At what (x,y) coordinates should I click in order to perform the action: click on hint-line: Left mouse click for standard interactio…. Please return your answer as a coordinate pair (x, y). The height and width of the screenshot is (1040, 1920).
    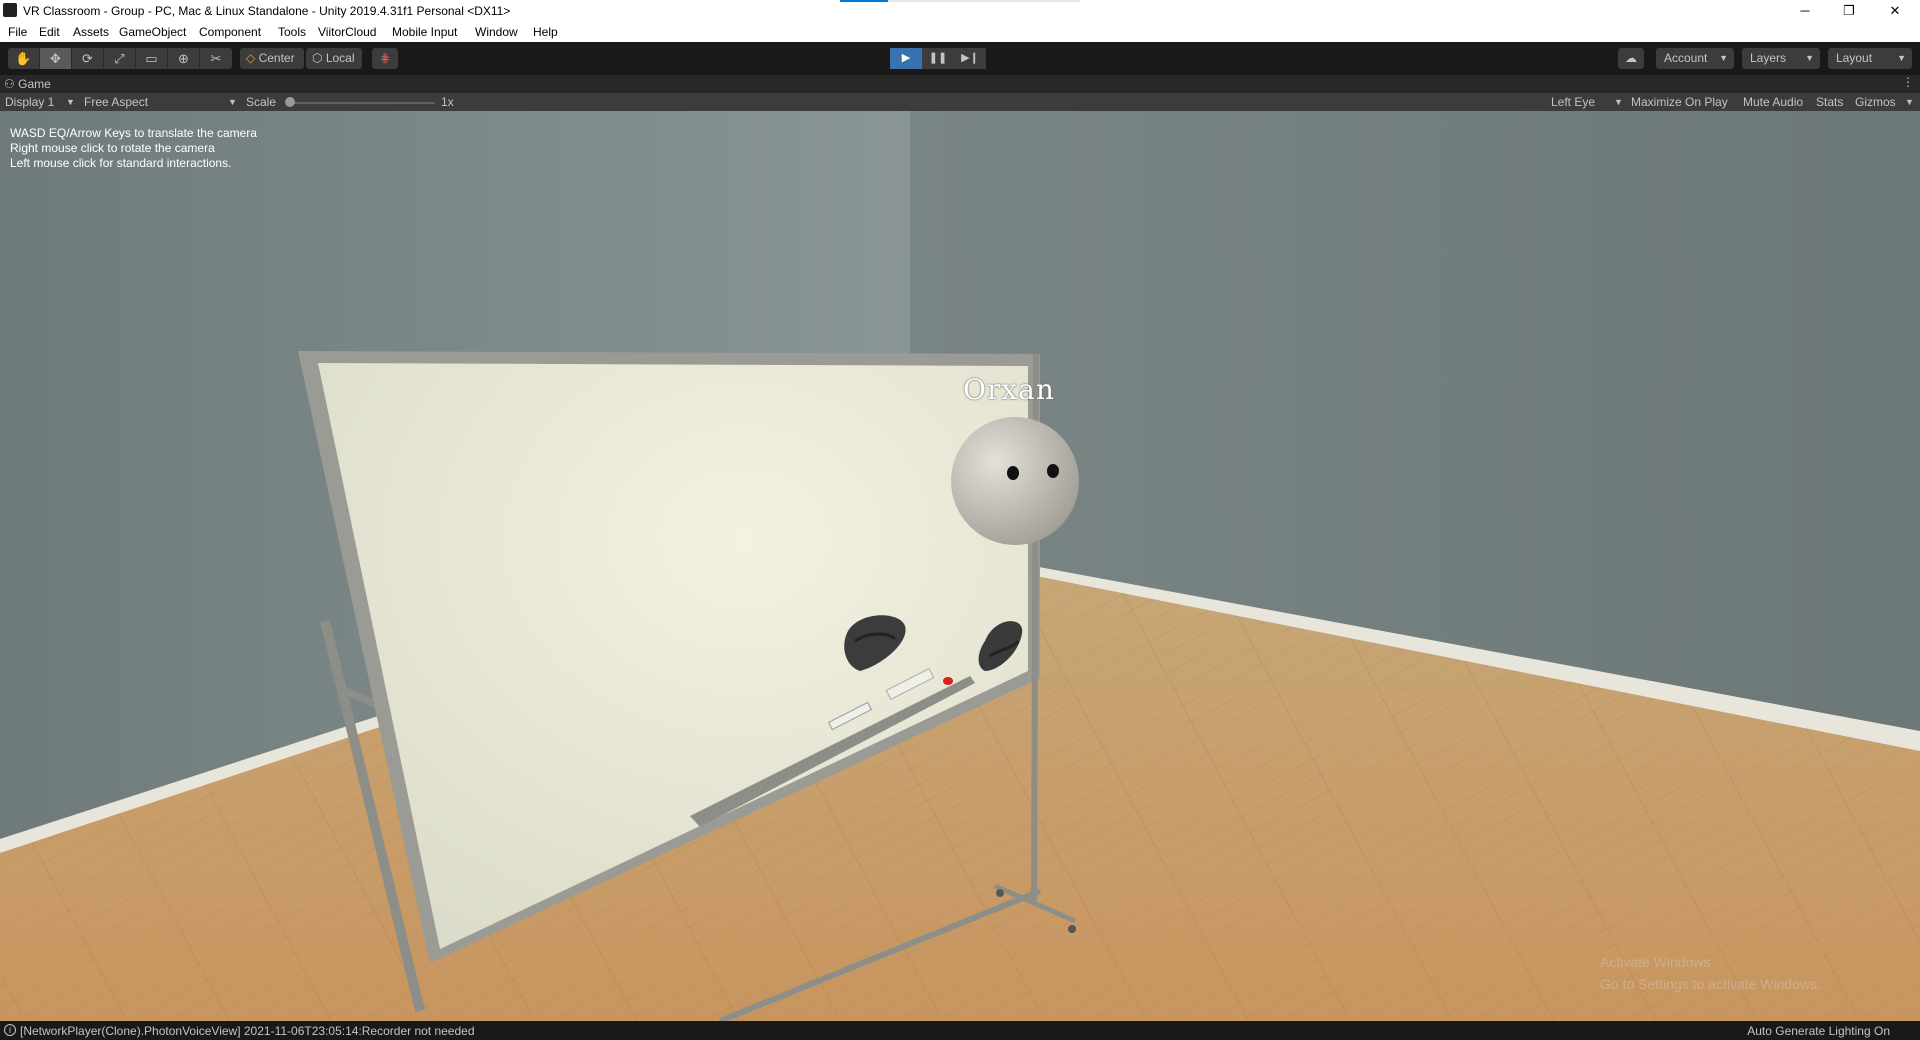
    Looking at the image, I should click on (121, 163).